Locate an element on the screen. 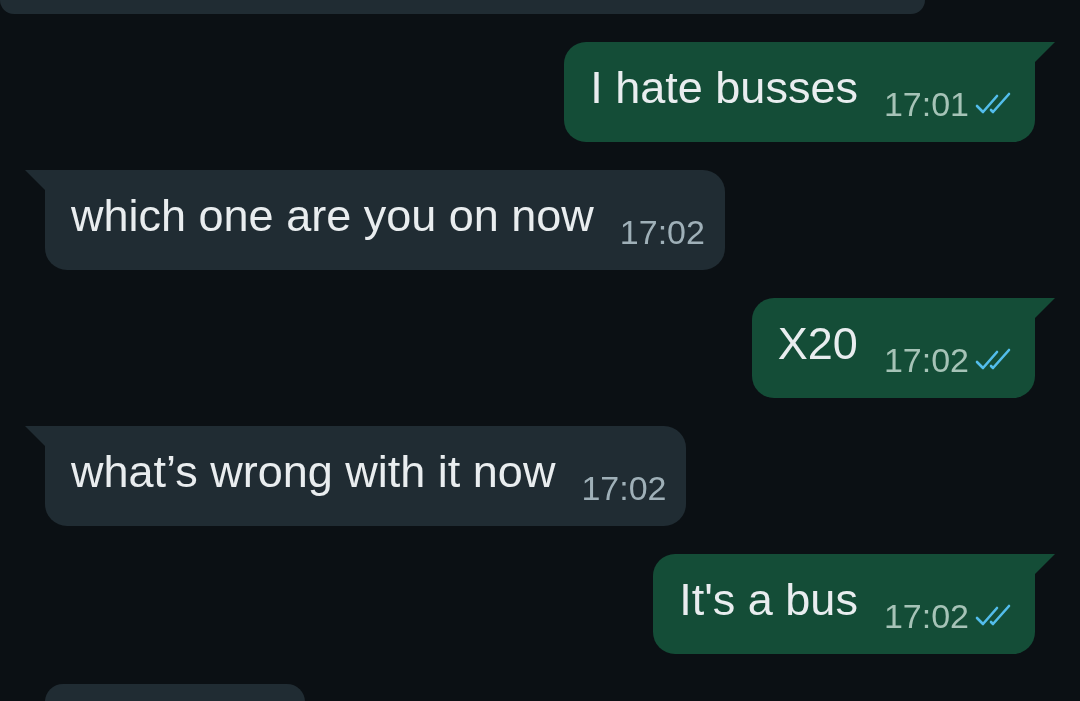 This screenshot has width=1080, height=701. message-text: I hate busses is located at coordinates (724, 88).